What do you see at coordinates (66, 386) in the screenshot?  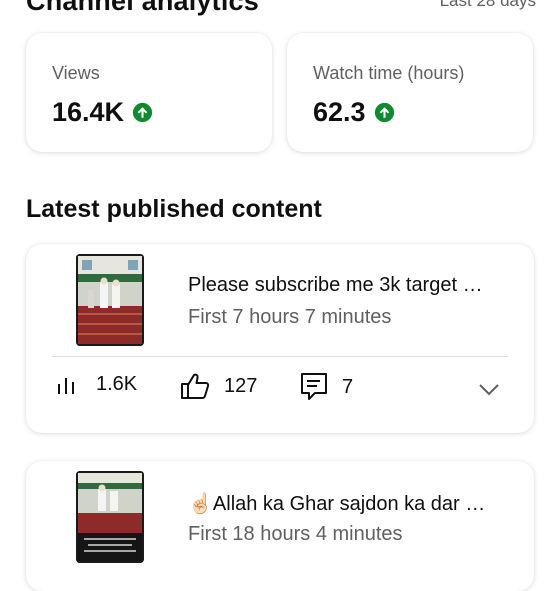 I see `bar-chart-icon` at bounding box center [66, 386].